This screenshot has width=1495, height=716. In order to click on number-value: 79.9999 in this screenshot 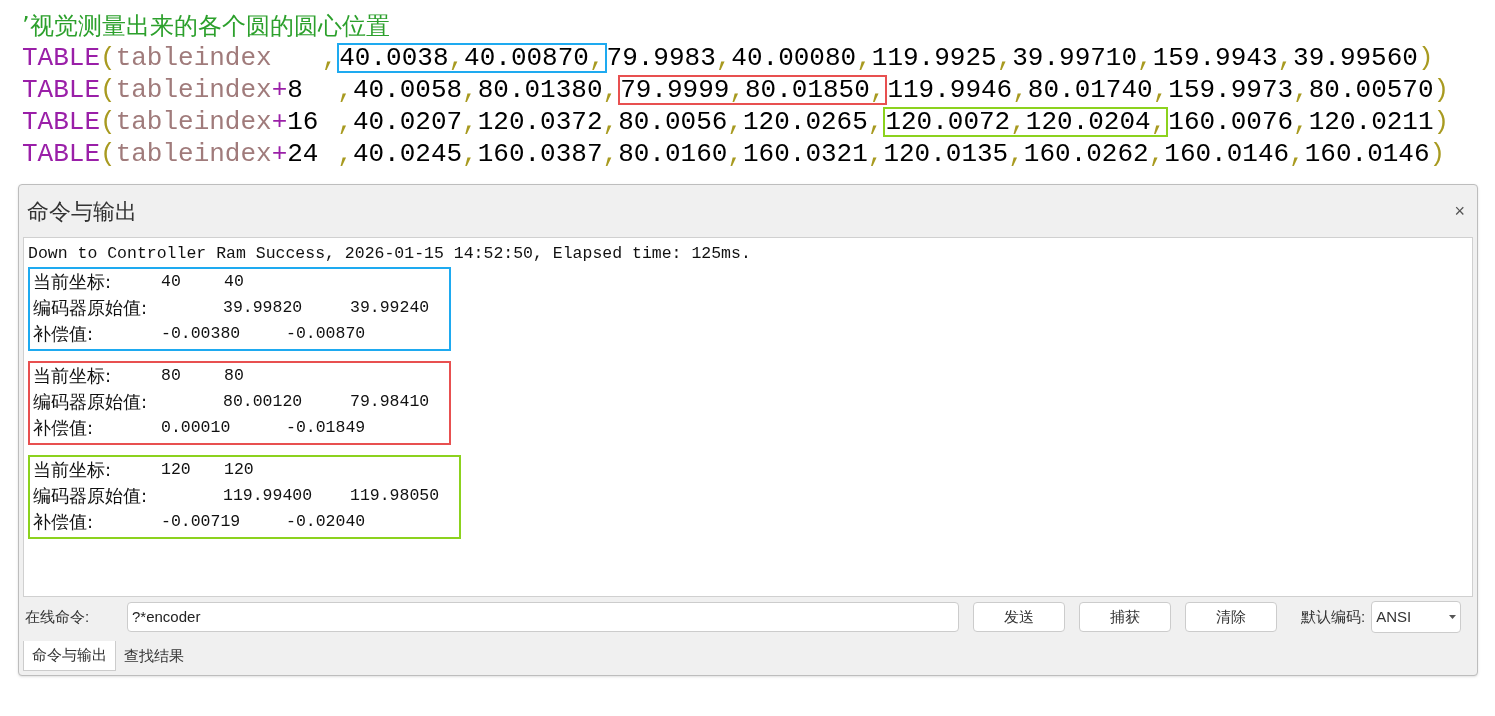, I will do `click(675, 90)`.